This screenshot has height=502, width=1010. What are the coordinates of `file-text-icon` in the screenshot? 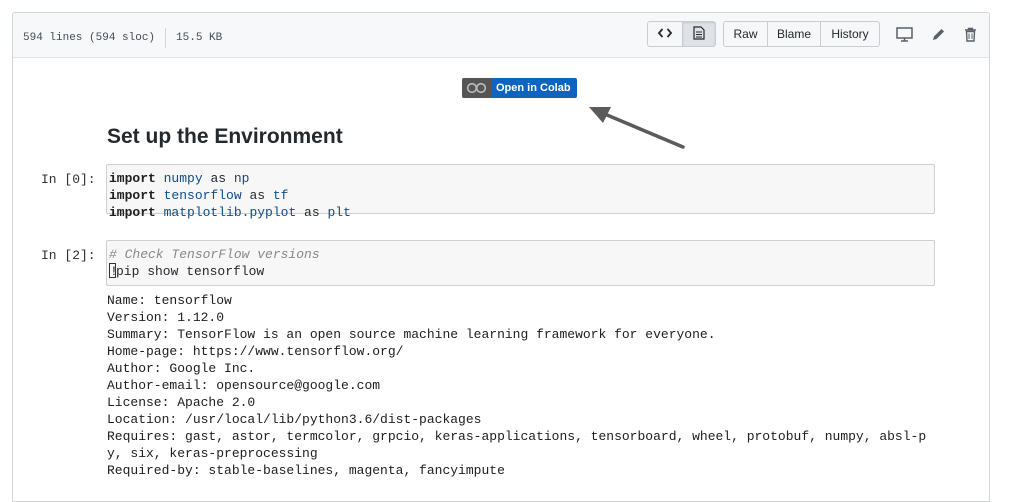 It's located at (699, 34).